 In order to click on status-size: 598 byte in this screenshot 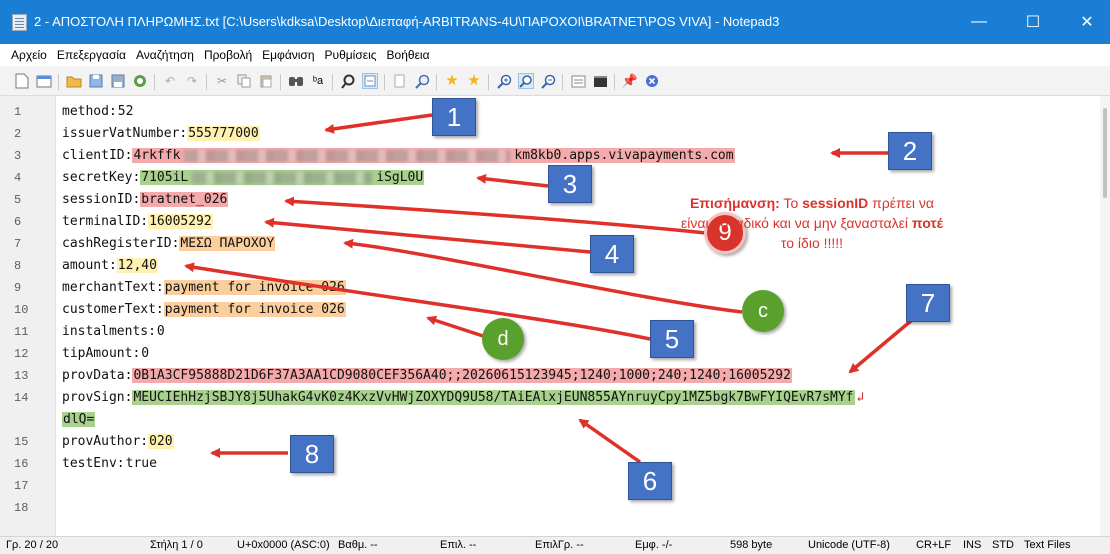, I will do `click(751, 545)`.